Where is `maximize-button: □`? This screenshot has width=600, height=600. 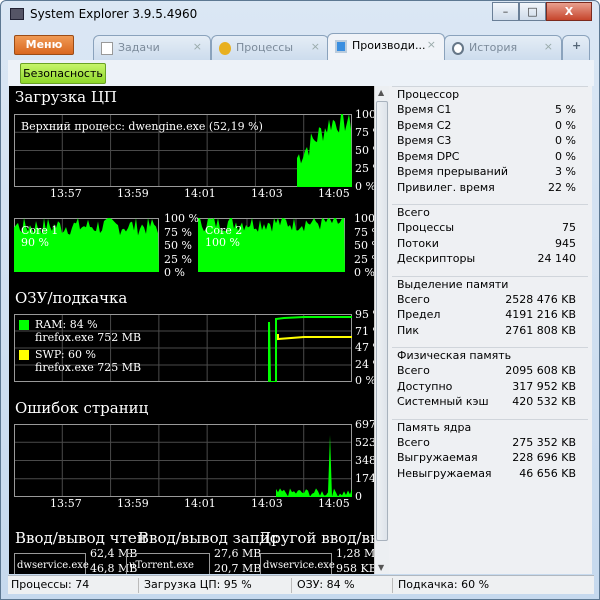 maximize-button: □ is located at coordinates (532, 11).